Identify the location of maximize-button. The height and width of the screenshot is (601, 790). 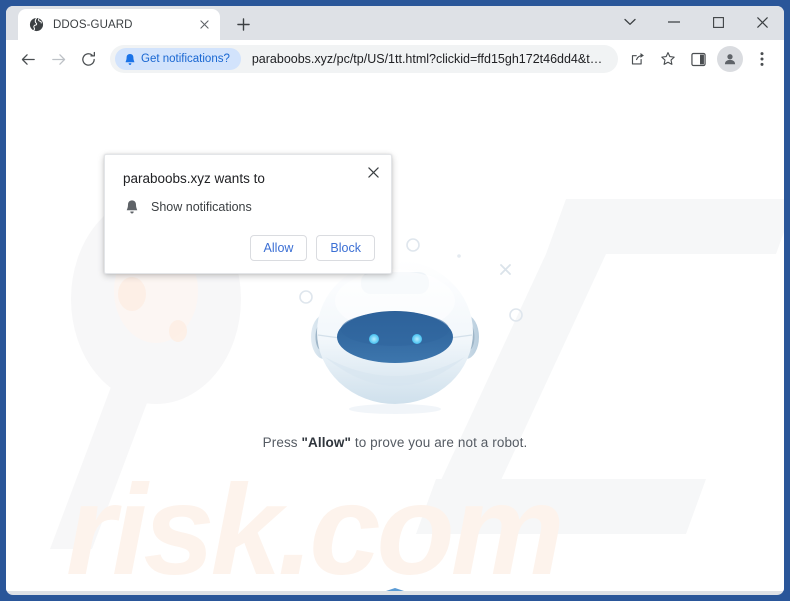
(718, 22).